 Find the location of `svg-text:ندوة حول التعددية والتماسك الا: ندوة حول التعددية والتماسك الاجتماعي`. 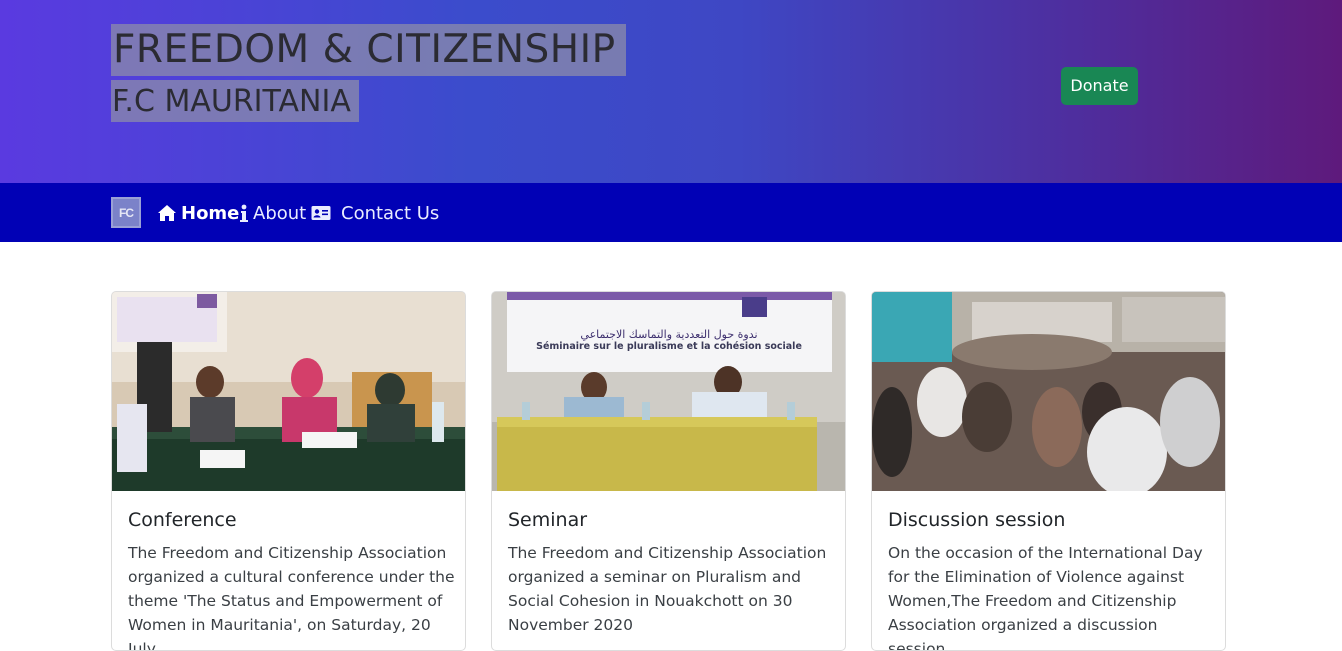

svg-text:ندوة حول التعددية والتماسك الا: ندوة حول التعددية والتماسك الاجتماعي is located at coordinates (668, 334).